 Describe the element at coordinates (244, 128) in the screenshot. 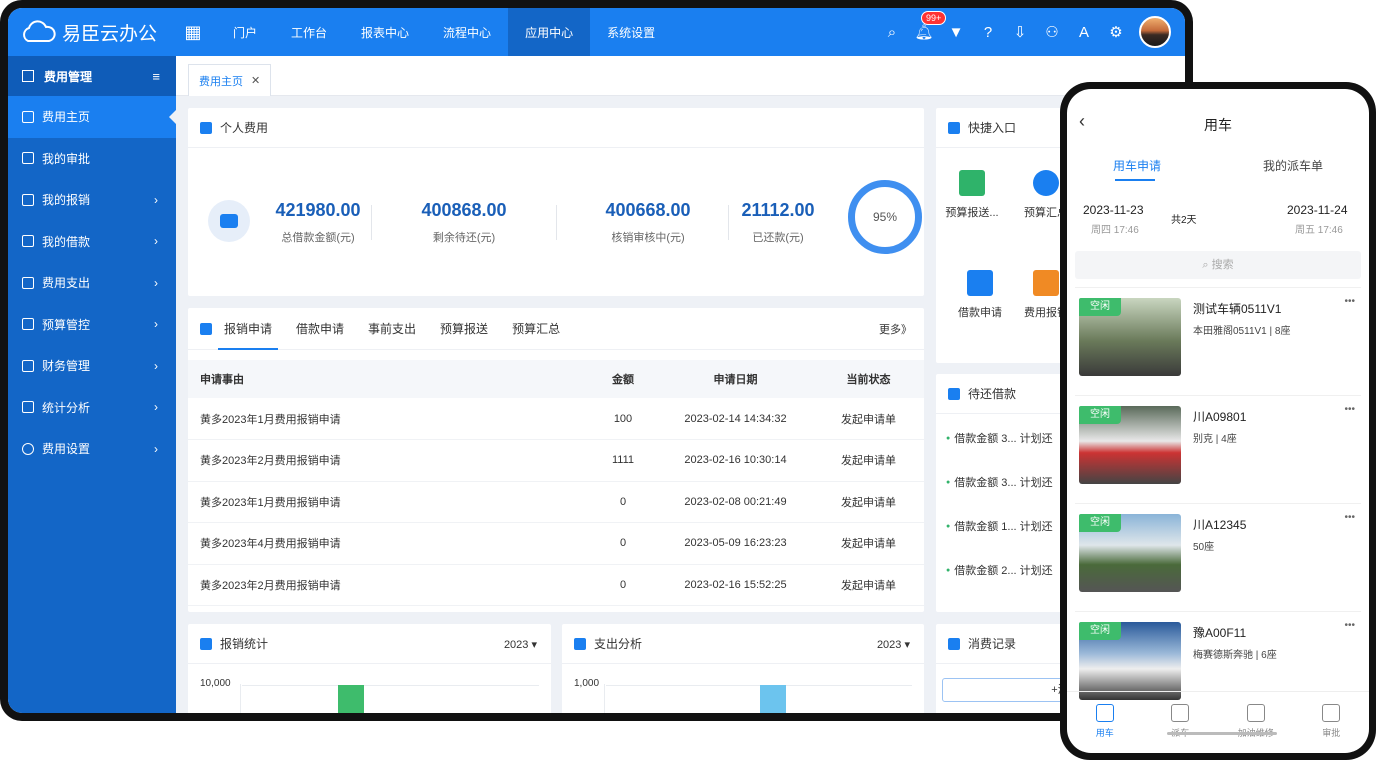

I see `card-title-text: 个人费用` at that location.